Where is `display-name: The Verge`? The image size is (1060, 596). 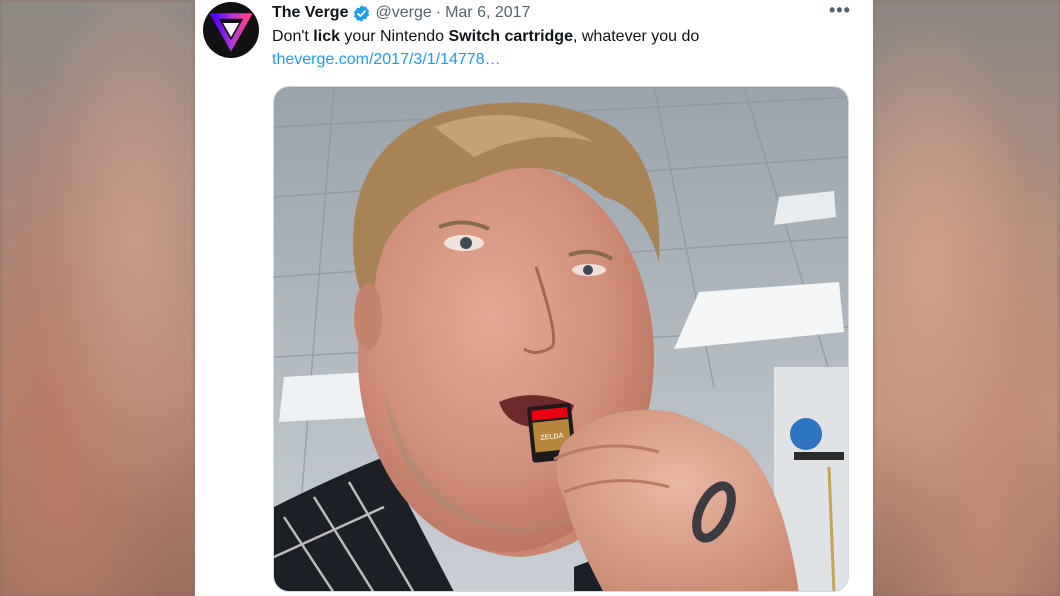
display-name: The Verge is located at coordinates (310, 13).